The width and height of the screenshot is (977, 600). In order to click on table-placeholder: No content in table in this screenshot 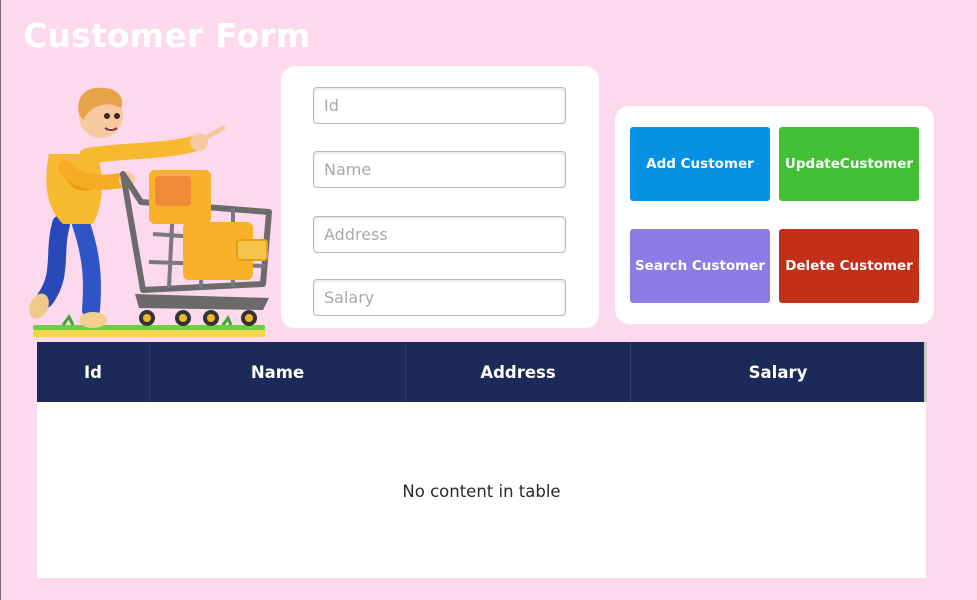, I will do `click(481, 491)`.